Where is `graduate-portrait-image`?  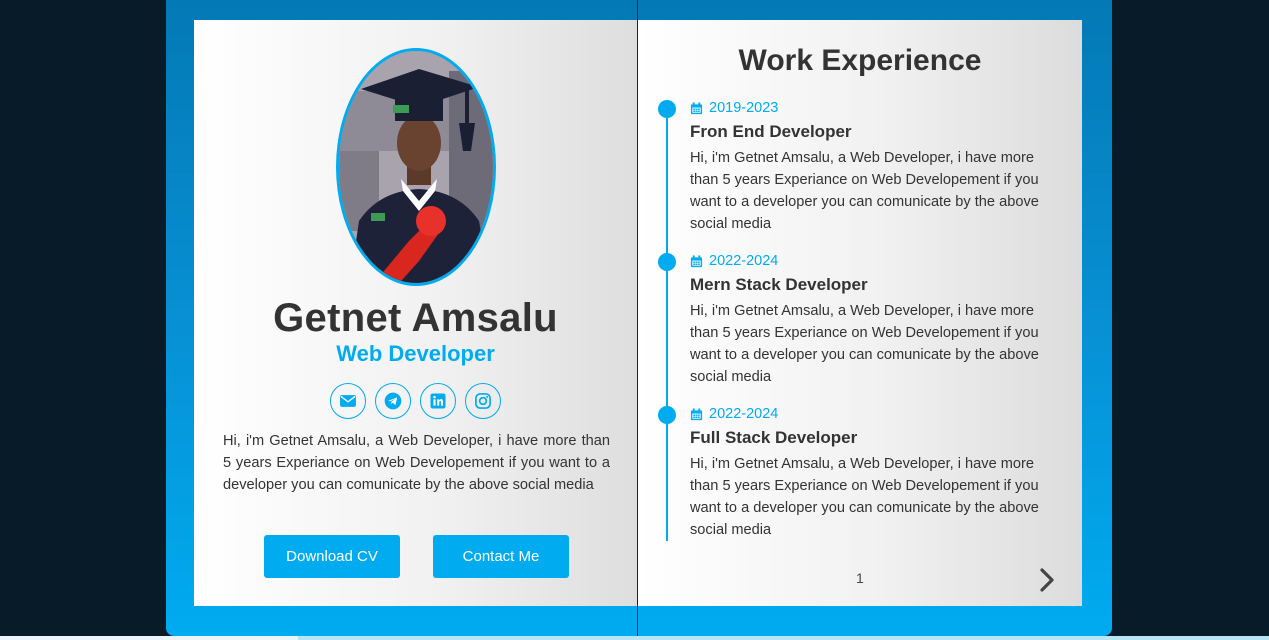
graduate-portrait-image is located at coordinates (416, 167).